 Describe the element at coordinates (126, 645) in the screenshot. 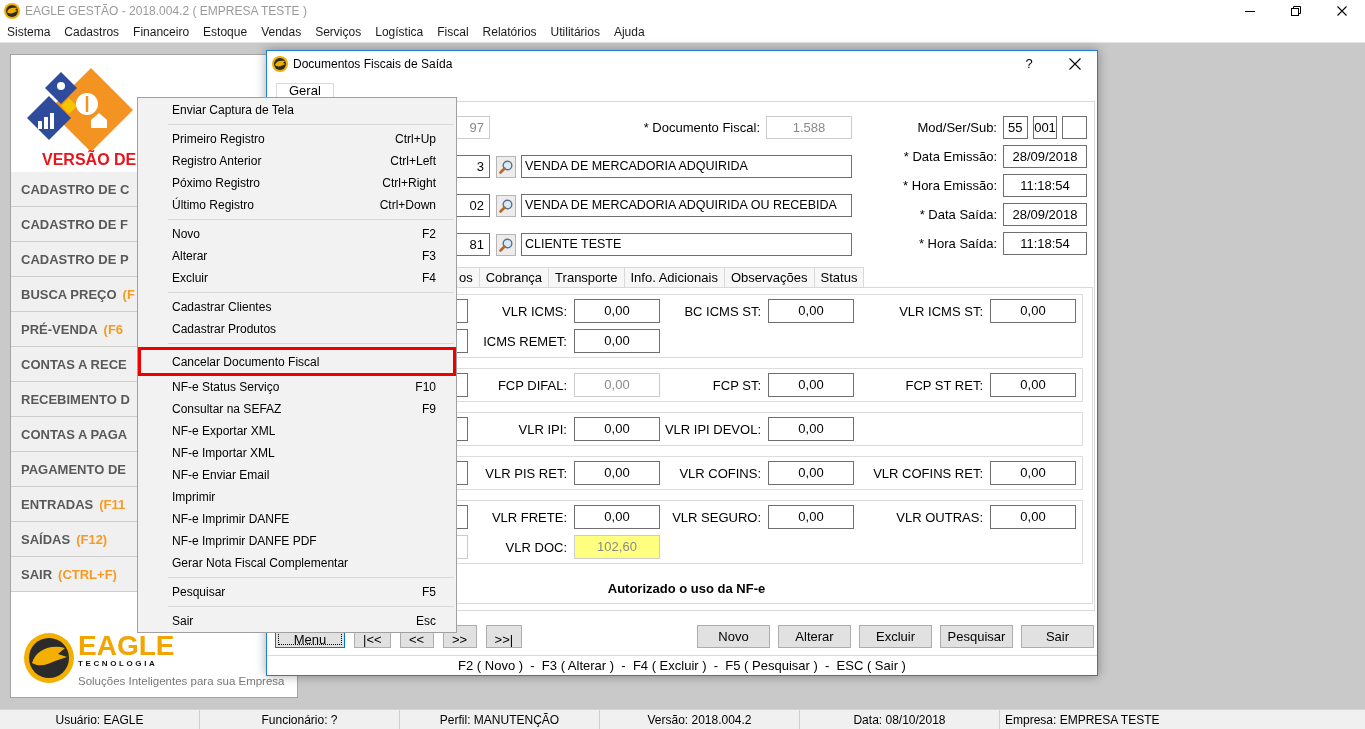

I see `brand-name: EAGLE` at that location.